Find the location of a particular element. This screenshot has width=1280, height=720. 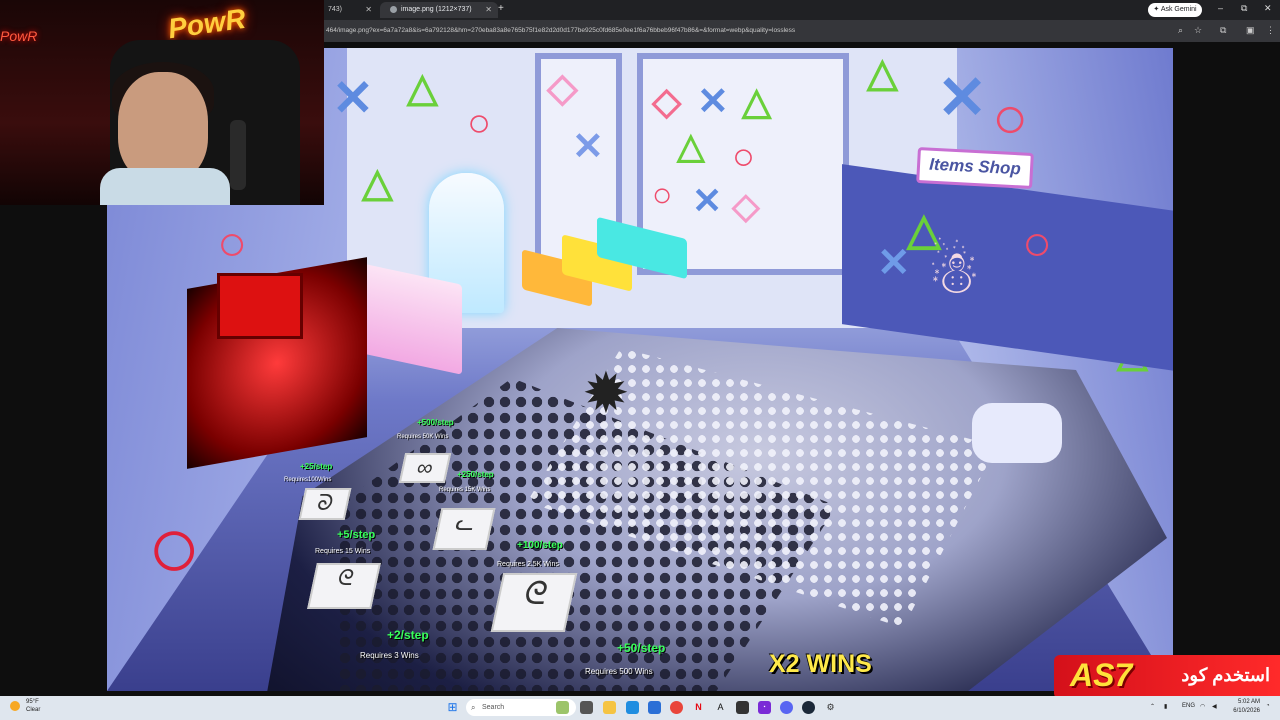

bookmark-star-icon: ☆ is located at coordinates (1198, 30).